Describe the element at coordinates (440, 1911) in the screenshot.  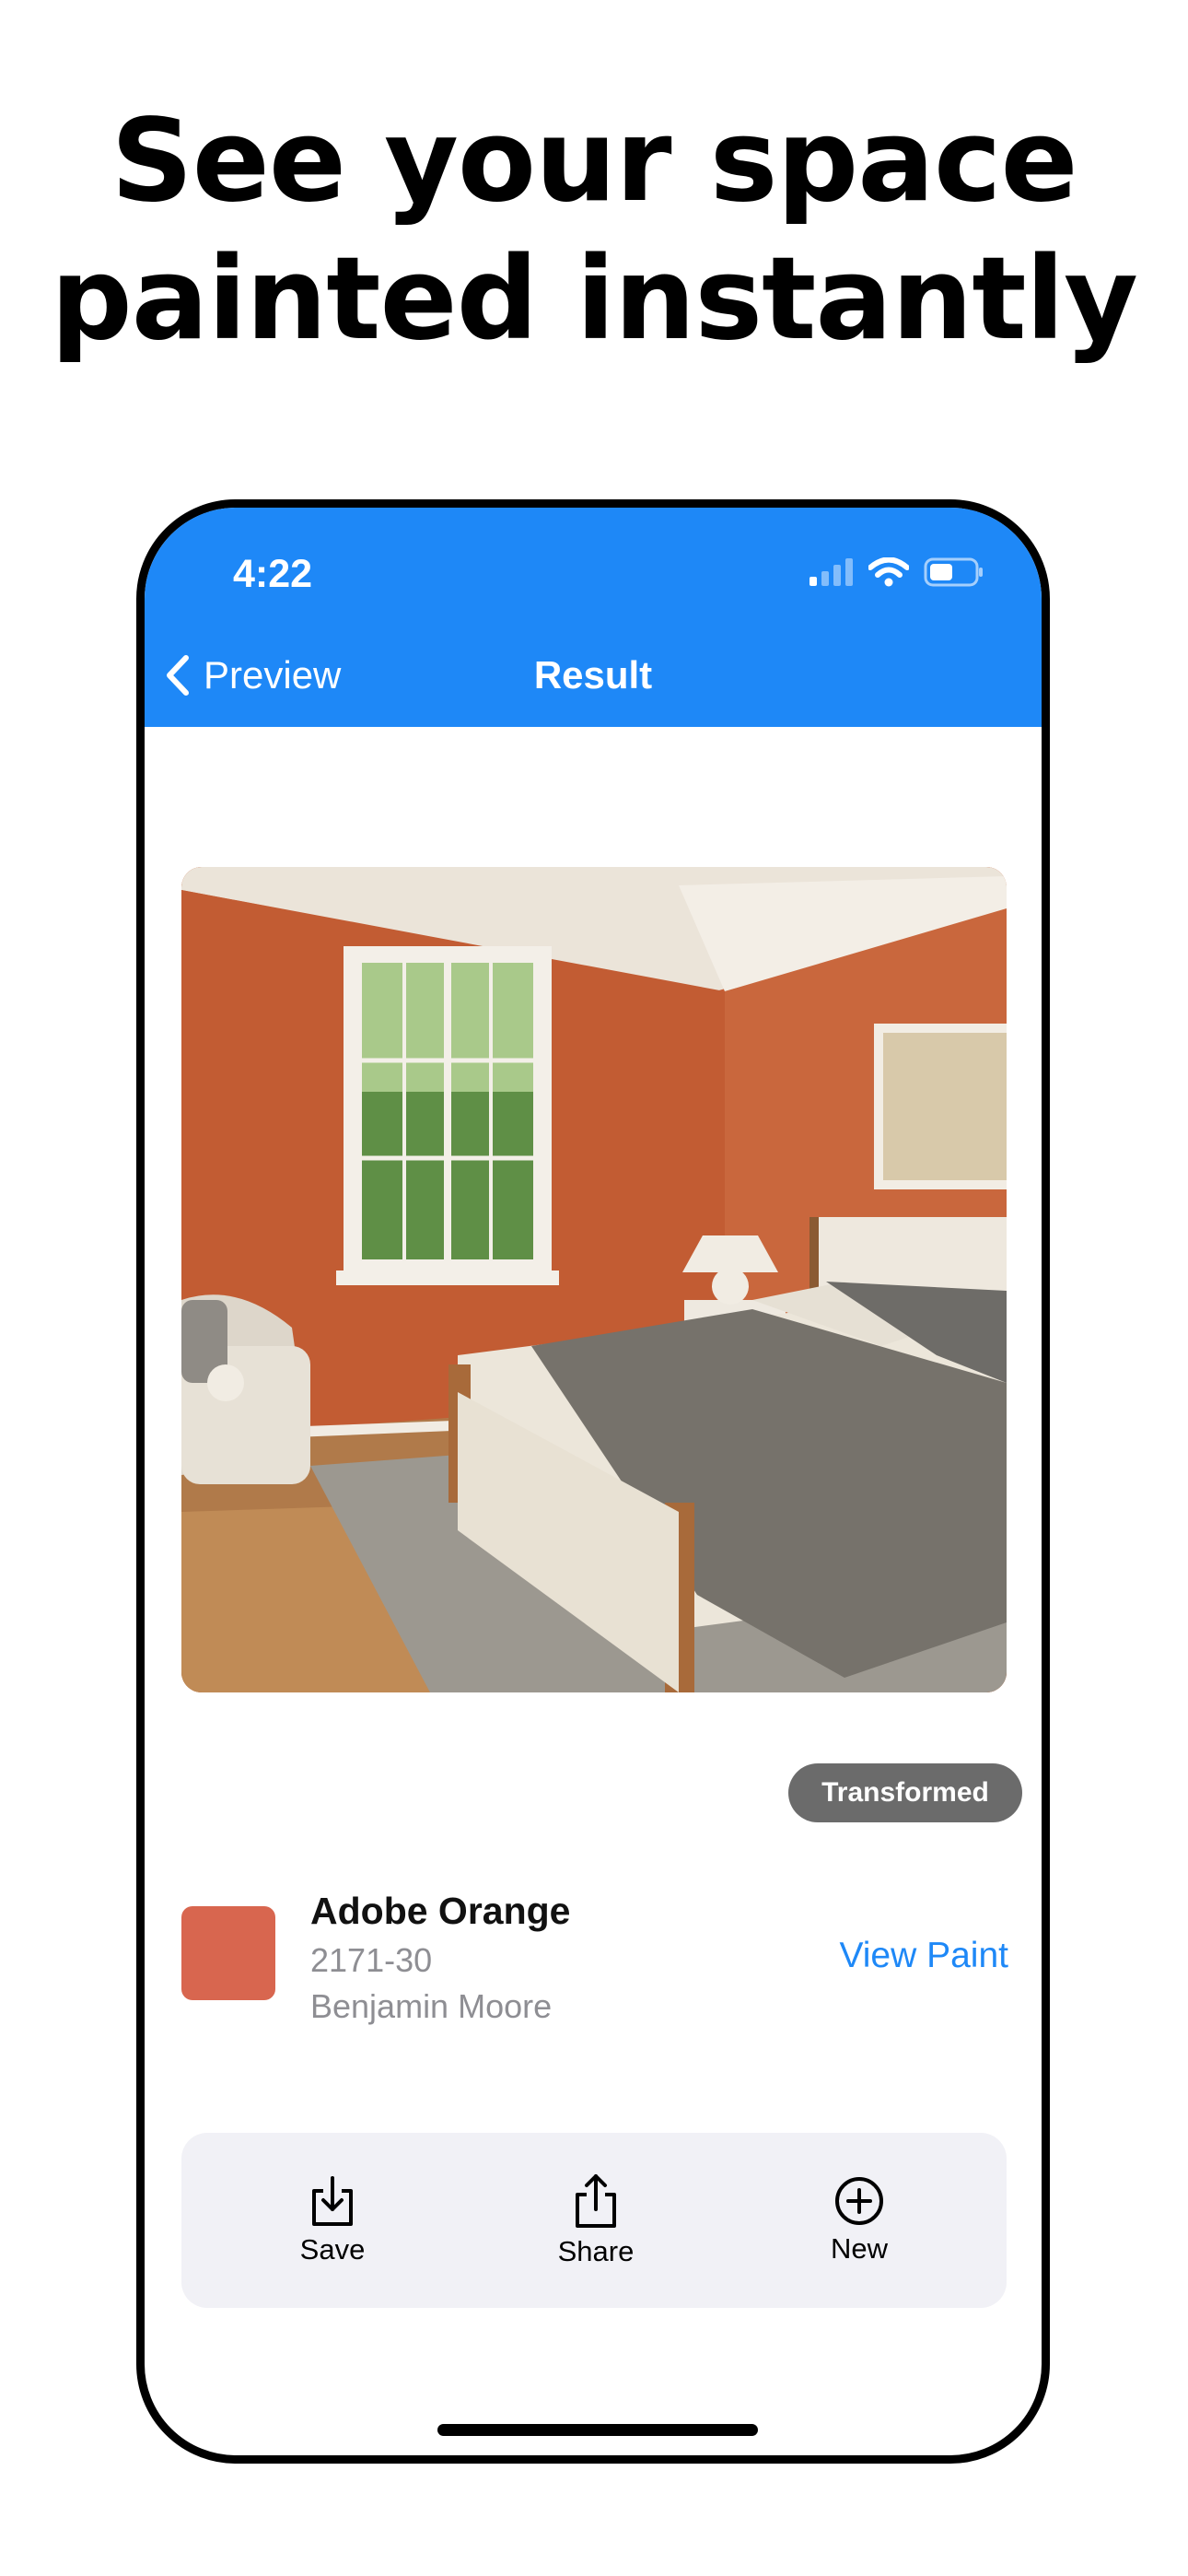
I see `paint-name: Adobe Orange` at that location.